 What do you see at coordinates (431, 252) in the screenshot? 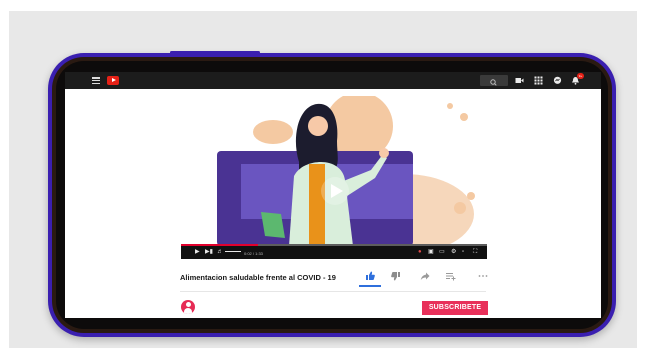
I see `subtitles-icon: ▣` at bounding box center [431, 252].